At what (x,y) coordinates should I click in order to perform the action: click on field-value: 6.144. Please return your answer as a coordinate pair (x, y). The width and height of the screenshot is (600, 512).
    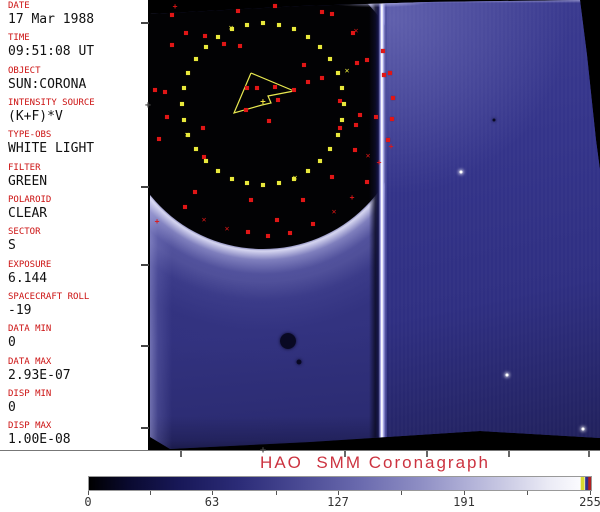
    Looking at the image, I should click on (28, 278).